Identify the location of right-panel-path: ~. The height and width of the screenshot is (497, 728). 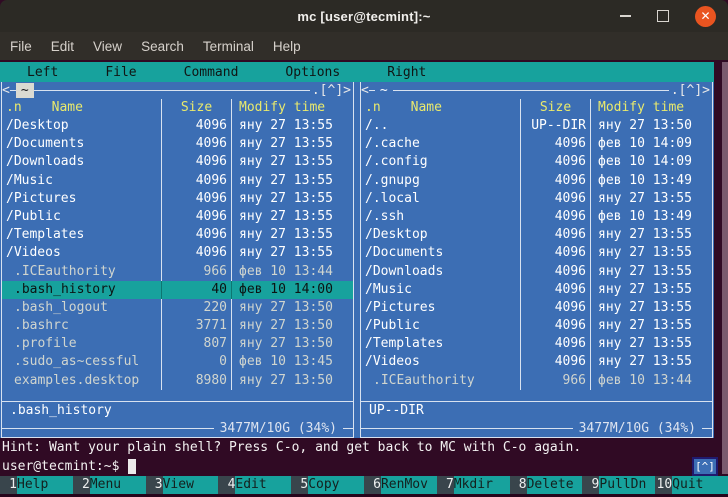
(384, 90).